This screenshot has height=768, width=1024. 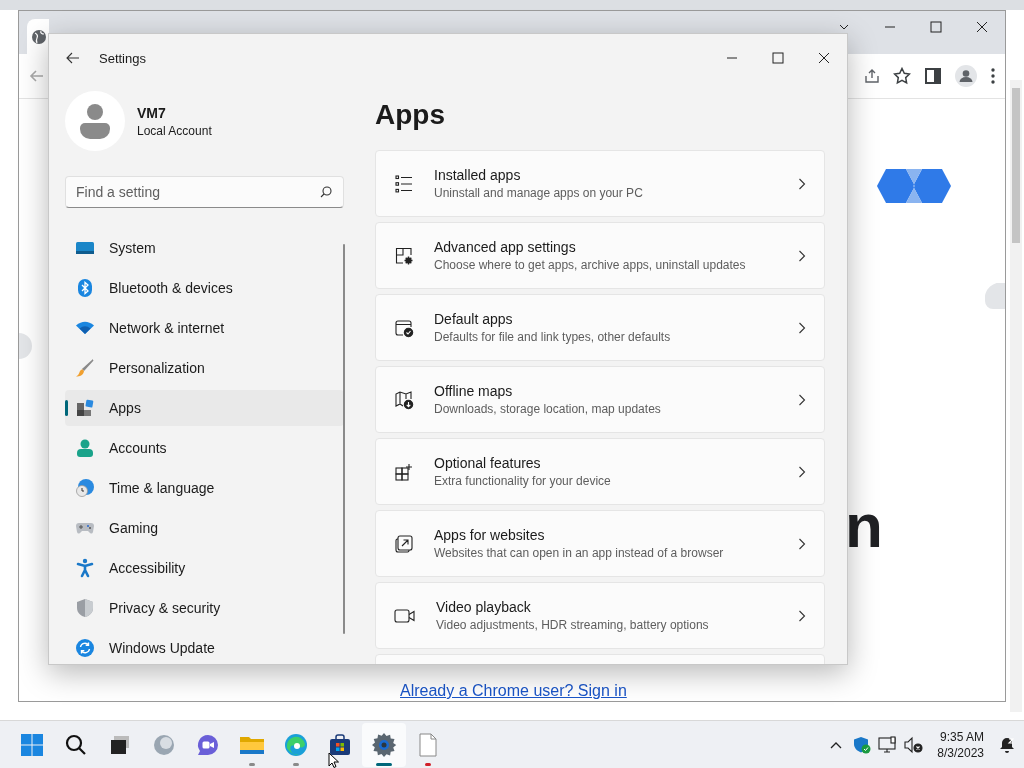 What do you see at coordinates (164, 744) in the screenshot?
I see `widgets-icon` at bounding box center [164, 744].